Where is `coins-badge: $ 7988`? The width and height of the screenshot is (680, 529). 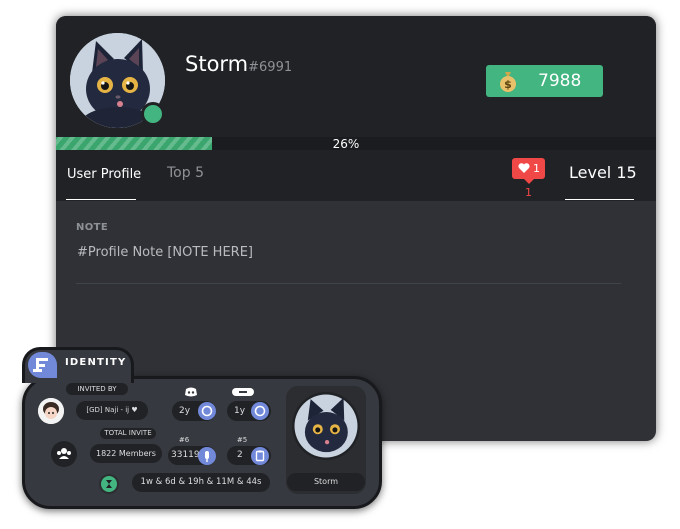 coins-badge: $ 7988 is located at coordinates (544, 81).